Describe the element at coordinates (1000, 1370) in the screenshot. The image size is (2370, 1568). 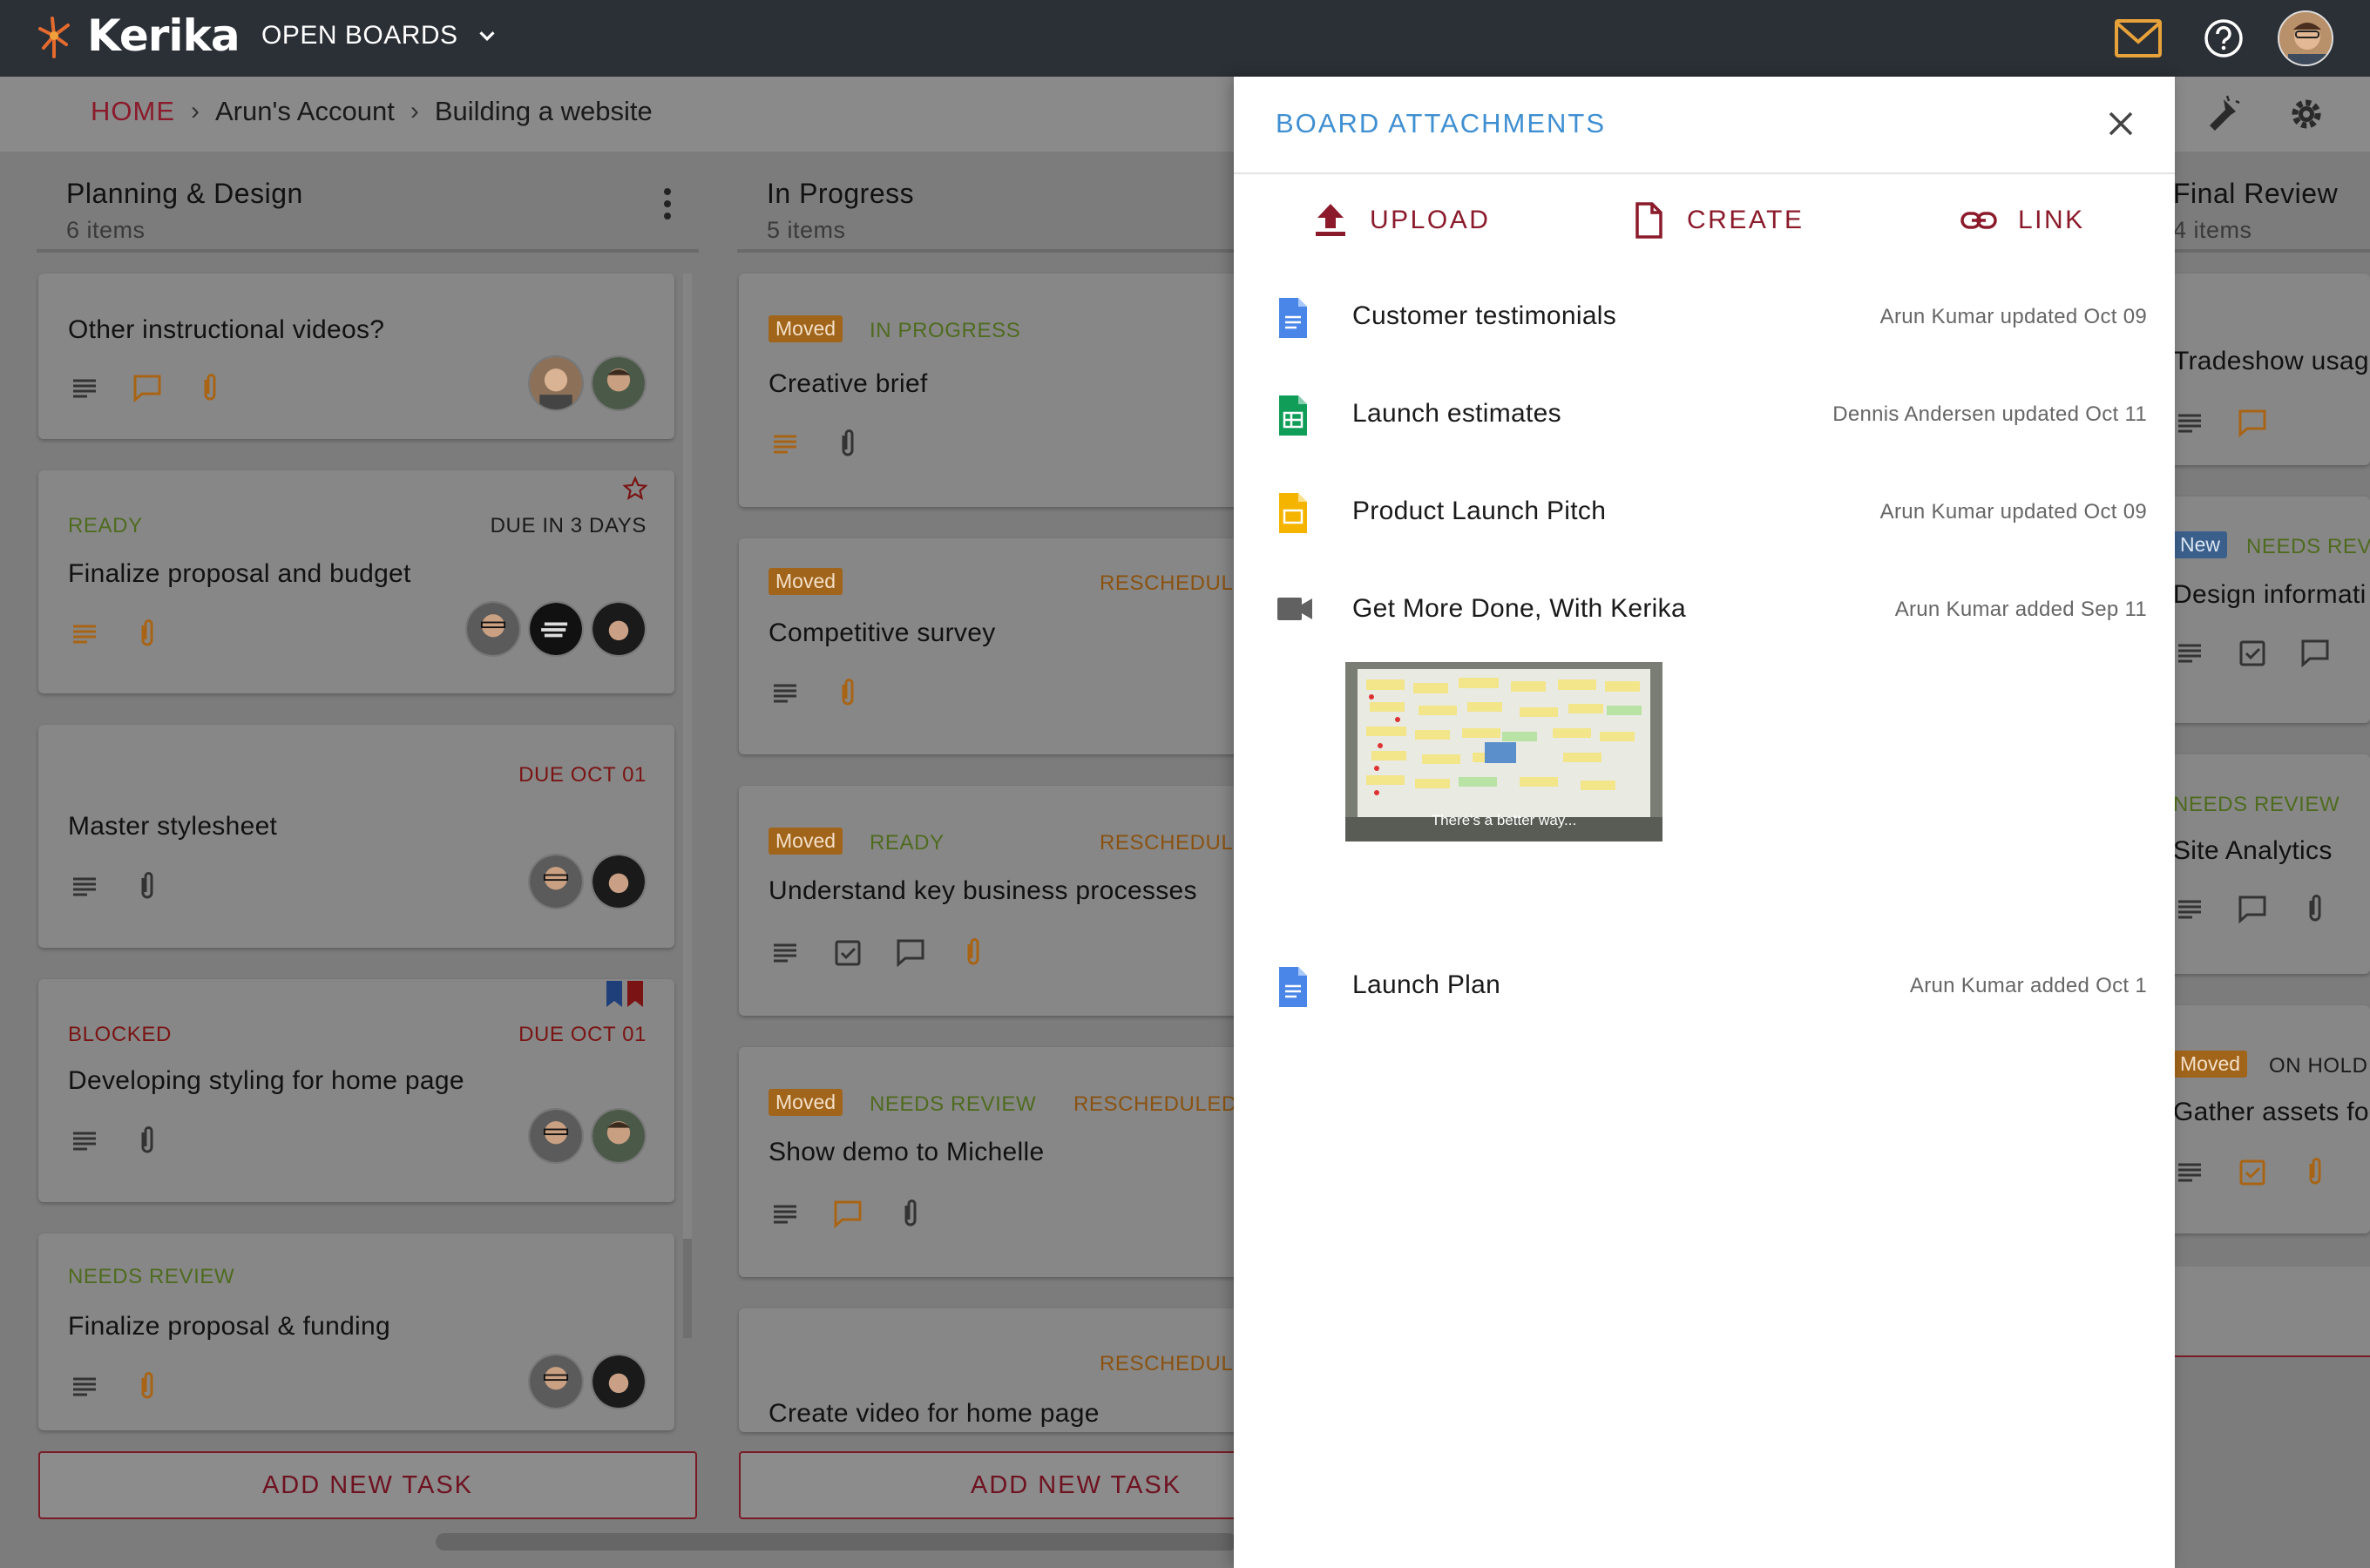
I see `task-card: RESCHEDULE Create video for home page` at that location.